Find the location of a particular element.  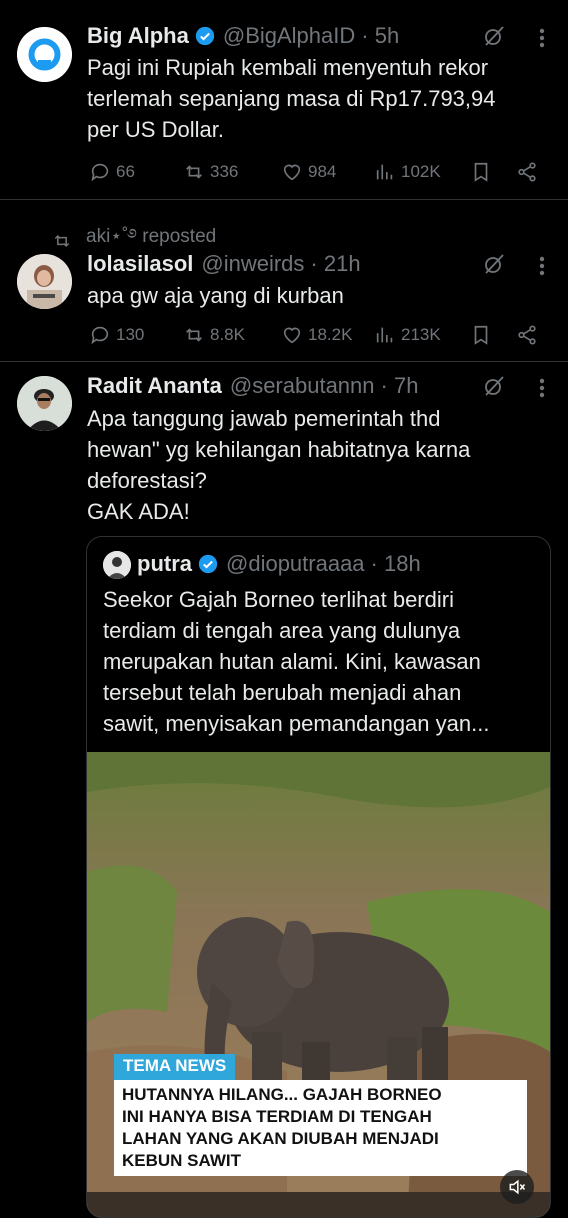

like-count: 984 is located at coordinates (322, 171).